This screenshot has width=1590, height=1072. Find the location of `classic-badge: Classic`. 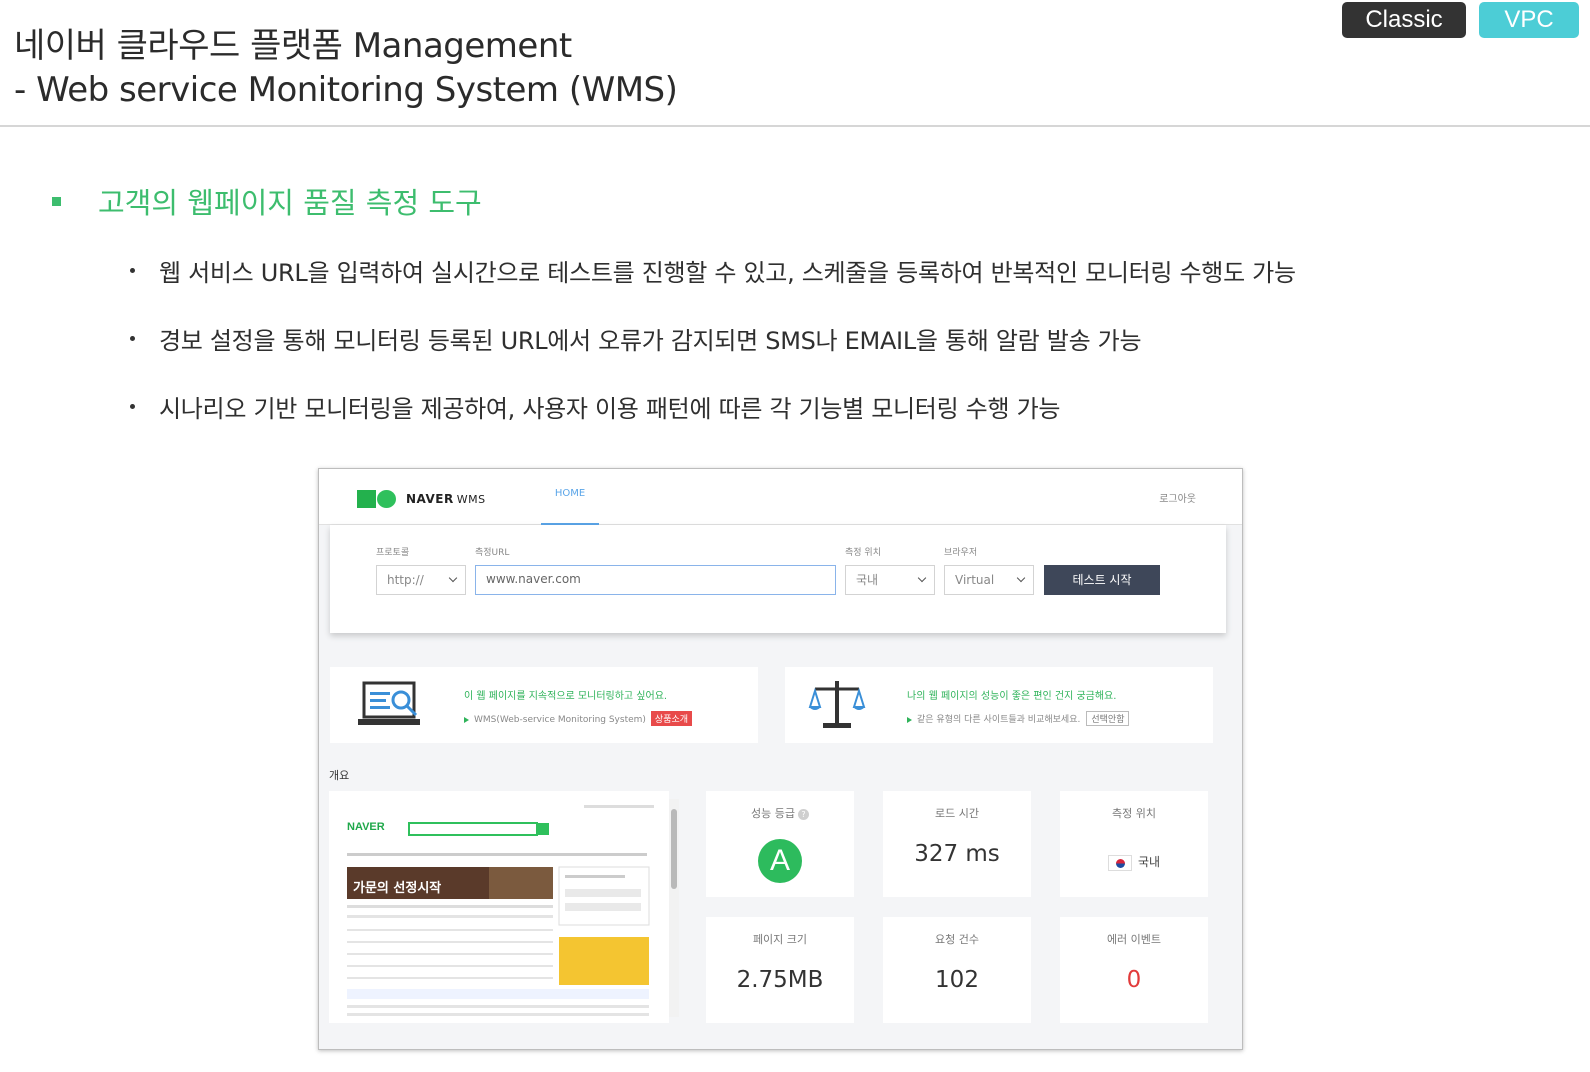

classic-badge: Classic is located at coordinates (1404, 20).